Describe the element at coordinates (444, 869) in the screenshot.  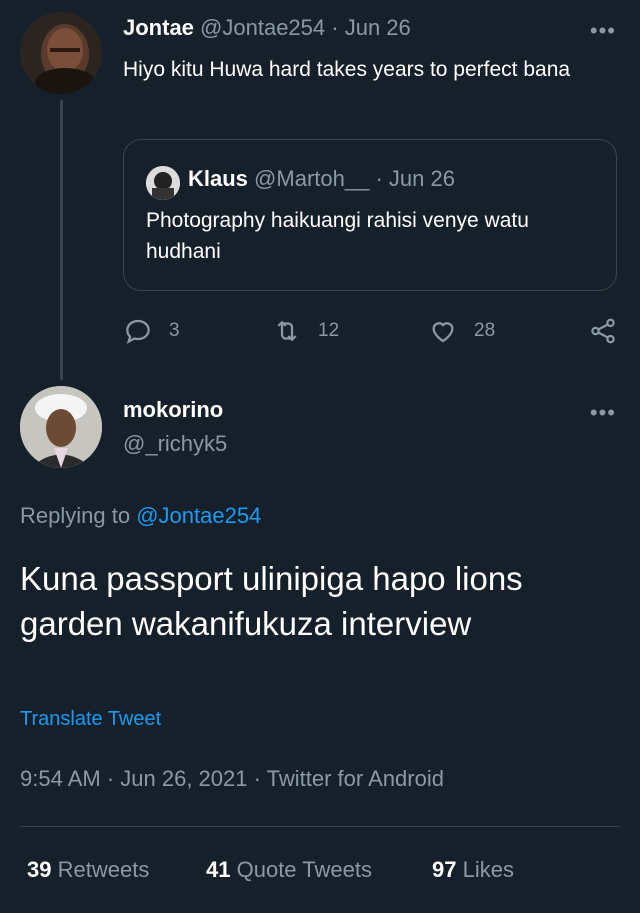
I see `likes-count: 97` at that location.